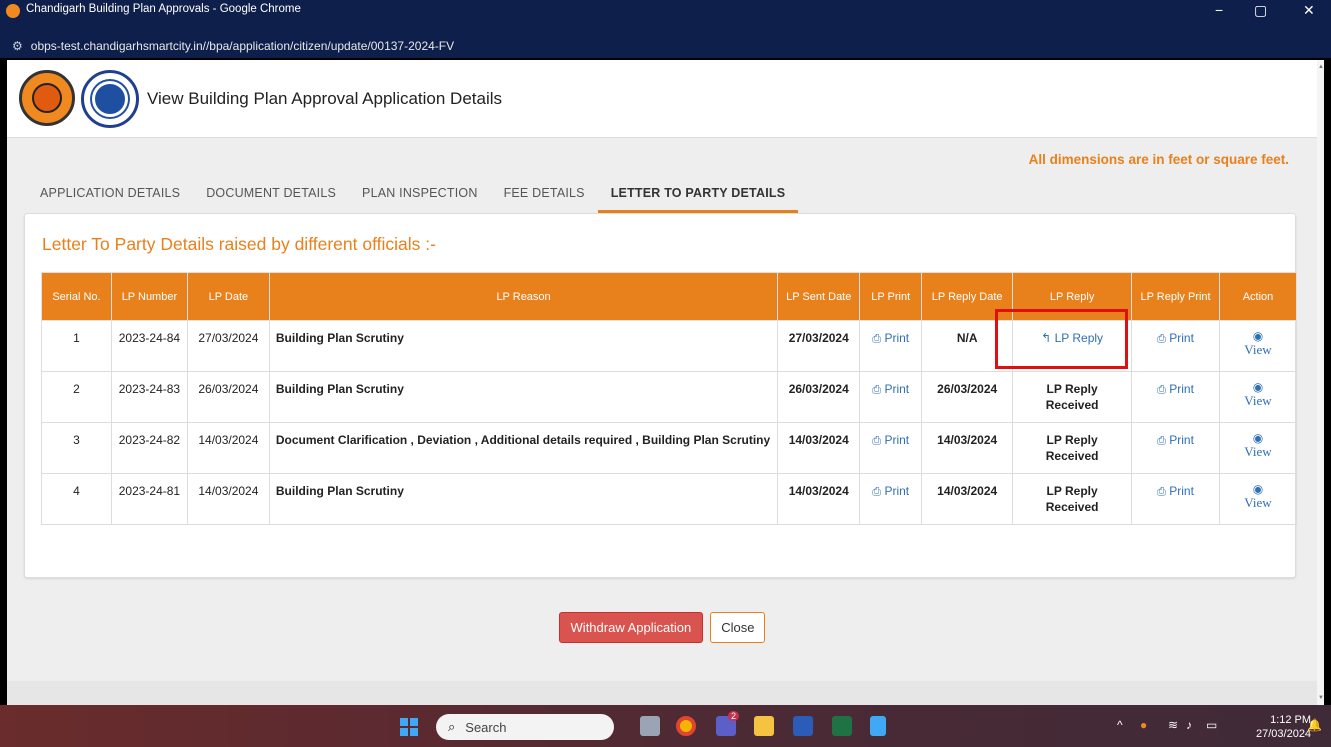  What do you see at coordinates (764, 726) in the screenshot?
I see `file-explorer-icon` at bounding box center [764, 726].